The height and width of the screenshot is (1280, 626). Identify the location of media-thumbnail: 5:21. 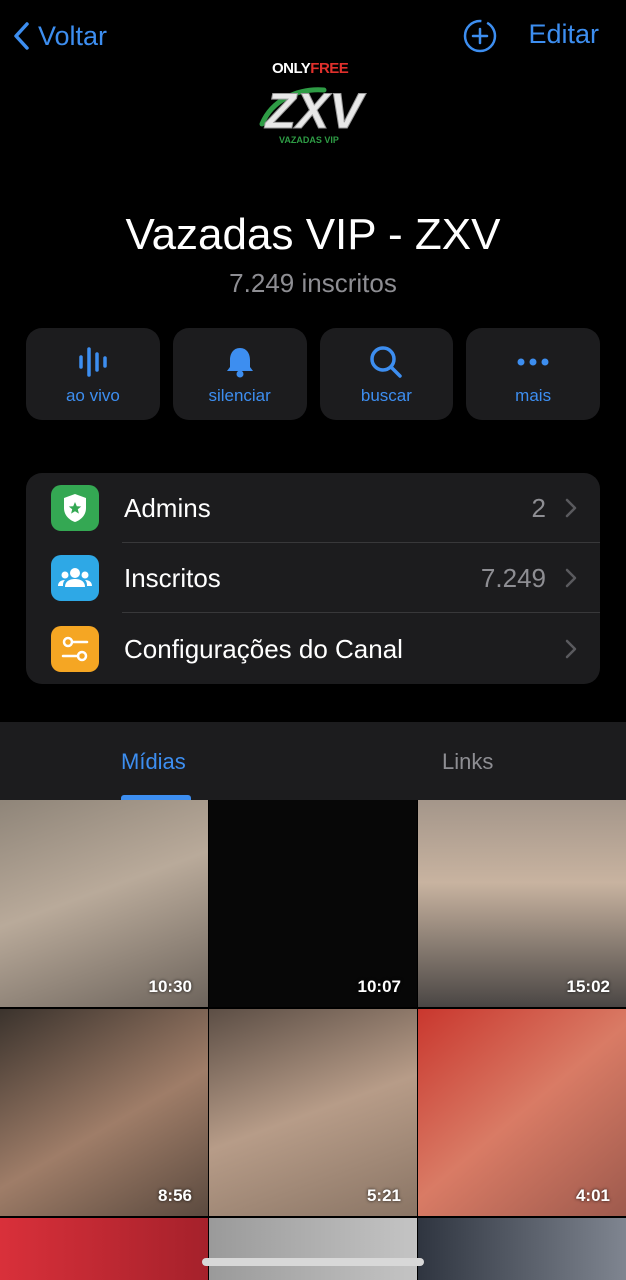
(313, 1112).